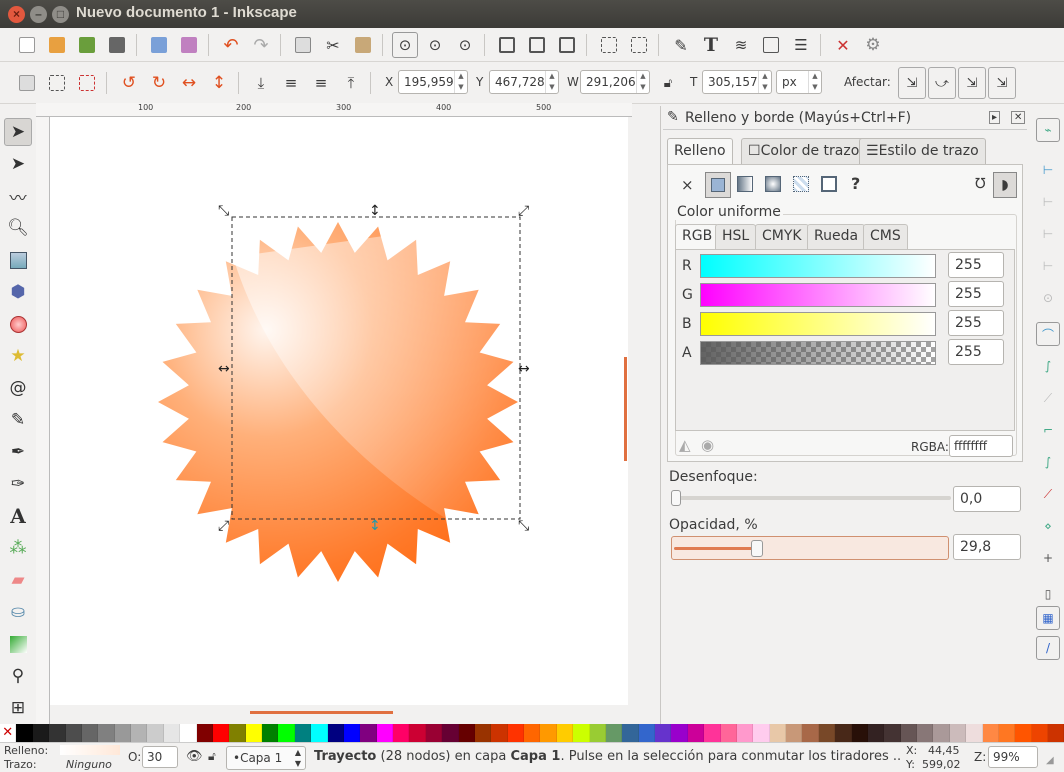 This screenshot has height=772, width=1064. I want to click on evenodd-fill-icon: ℧, so click(980, 184).